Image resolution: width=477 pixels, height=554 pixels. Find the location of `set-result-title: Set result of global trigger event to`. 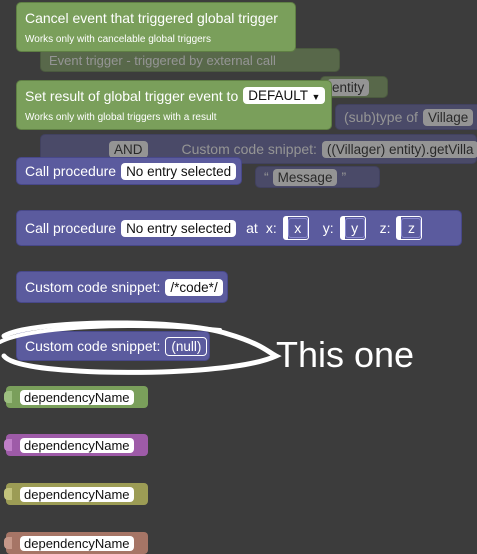

set-result-title: Set result of global trigger event to is located at coordinates (132, 95).